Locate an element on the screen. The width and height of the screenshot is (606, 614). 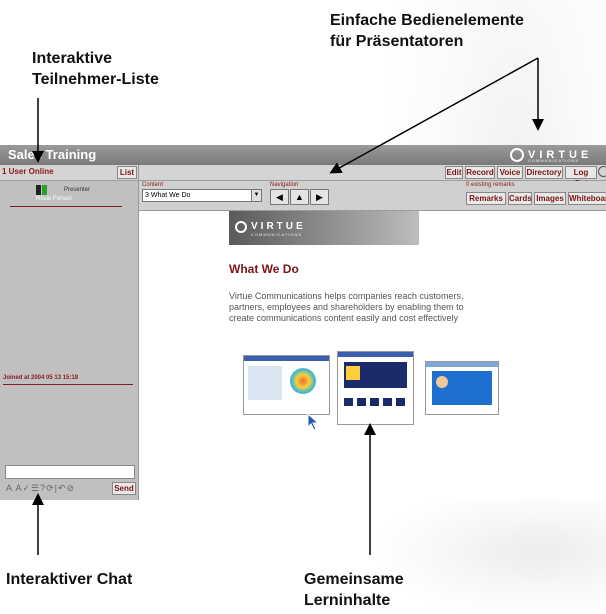
annotation-line: Einfache Bedienelemente is located at coordinates (427, 20).